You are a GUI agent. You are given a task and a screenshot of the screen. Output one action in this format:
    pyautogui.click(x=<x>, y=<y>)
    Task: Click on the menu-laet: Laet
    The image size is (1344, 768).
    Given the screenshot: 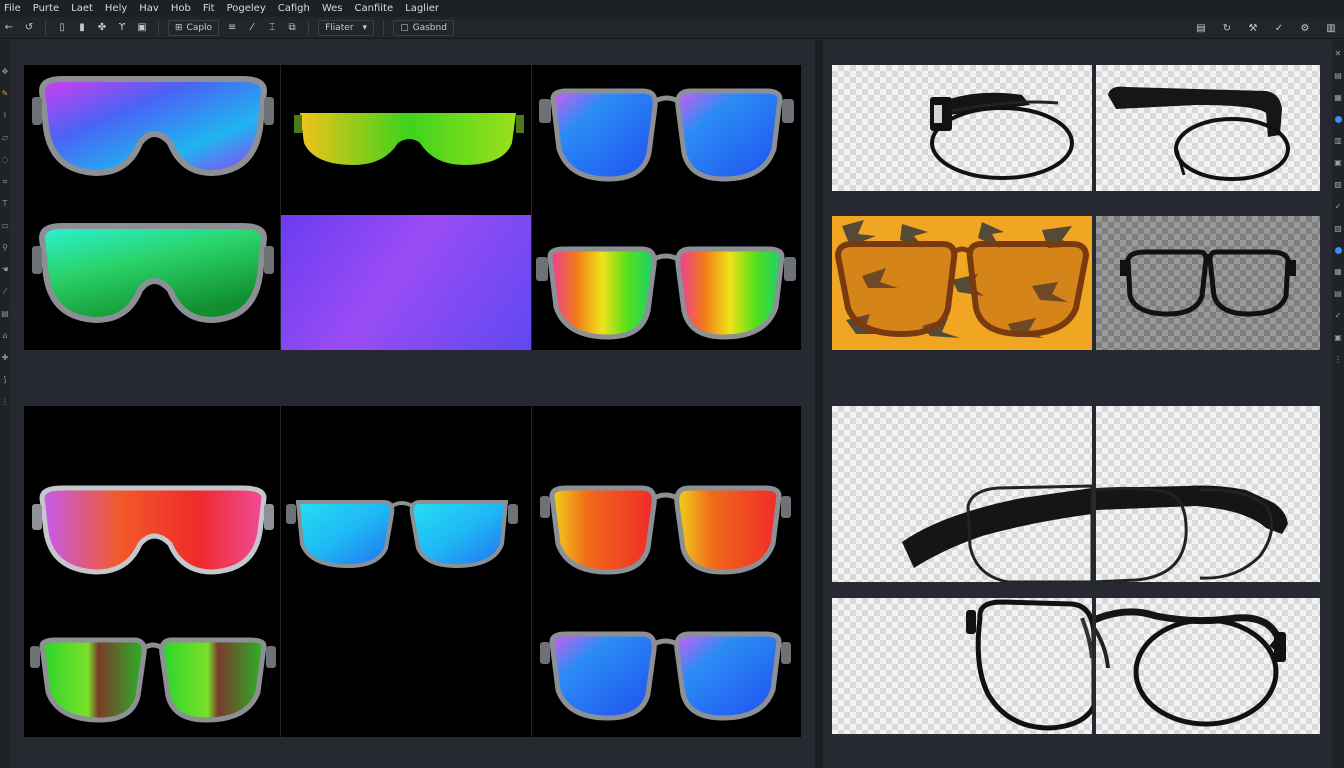 What is the action you would take?
    pyautogui.click(x=82, y=8)
    